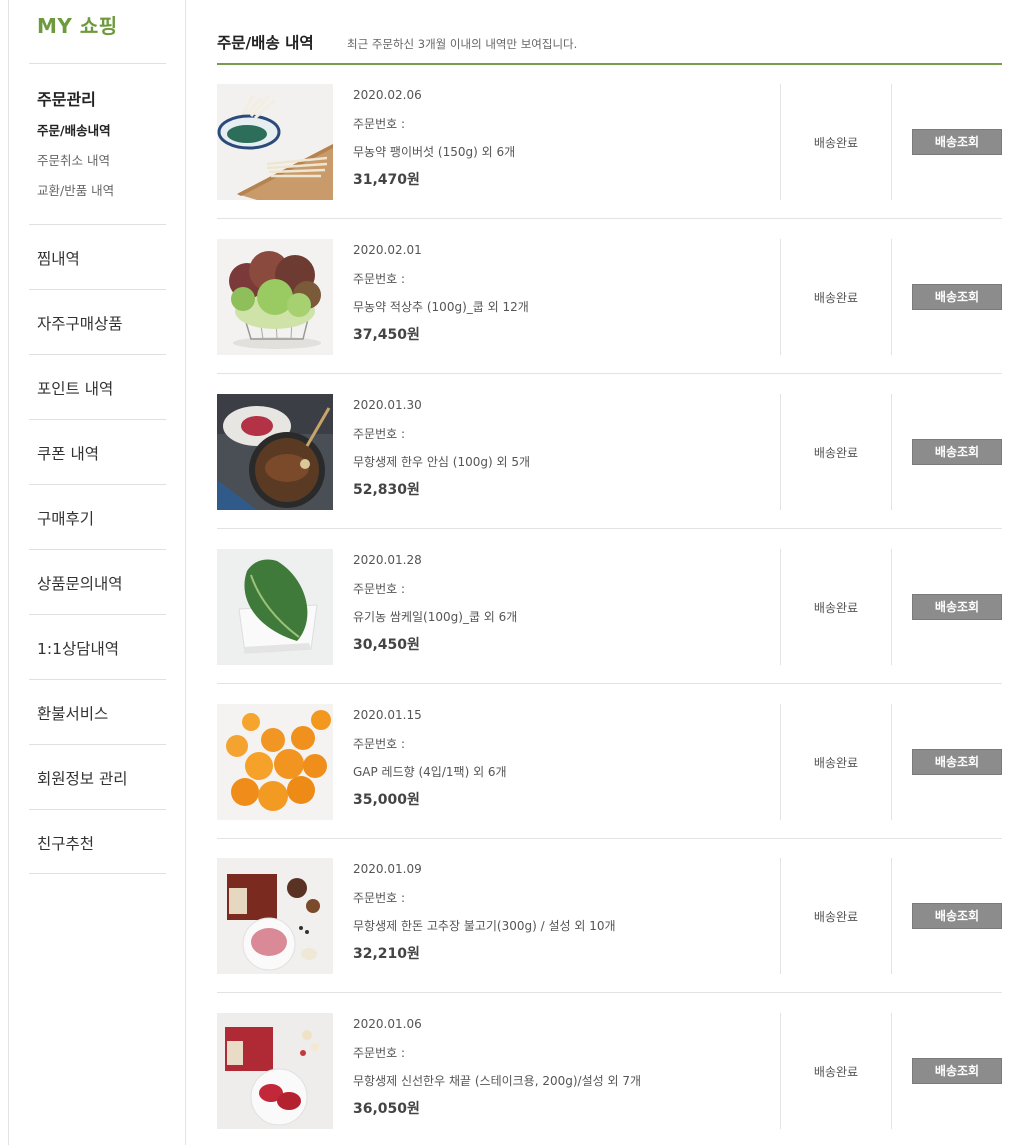 This screenshot has width=1034, height=1148. Describe the element at coordinates (58, 258) in the screenshot. I see `sidebar-item-wishlist: 찜내역` at that location.